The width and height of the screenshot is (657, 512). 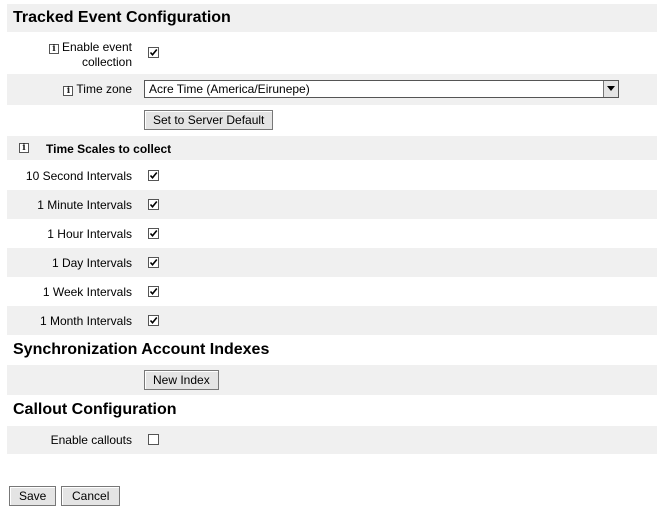 What do you see at coordinates (85, 321) in the screenshot?
I see `time-scale-label: 1 Month Intervals` at bounding box center [85, 321].